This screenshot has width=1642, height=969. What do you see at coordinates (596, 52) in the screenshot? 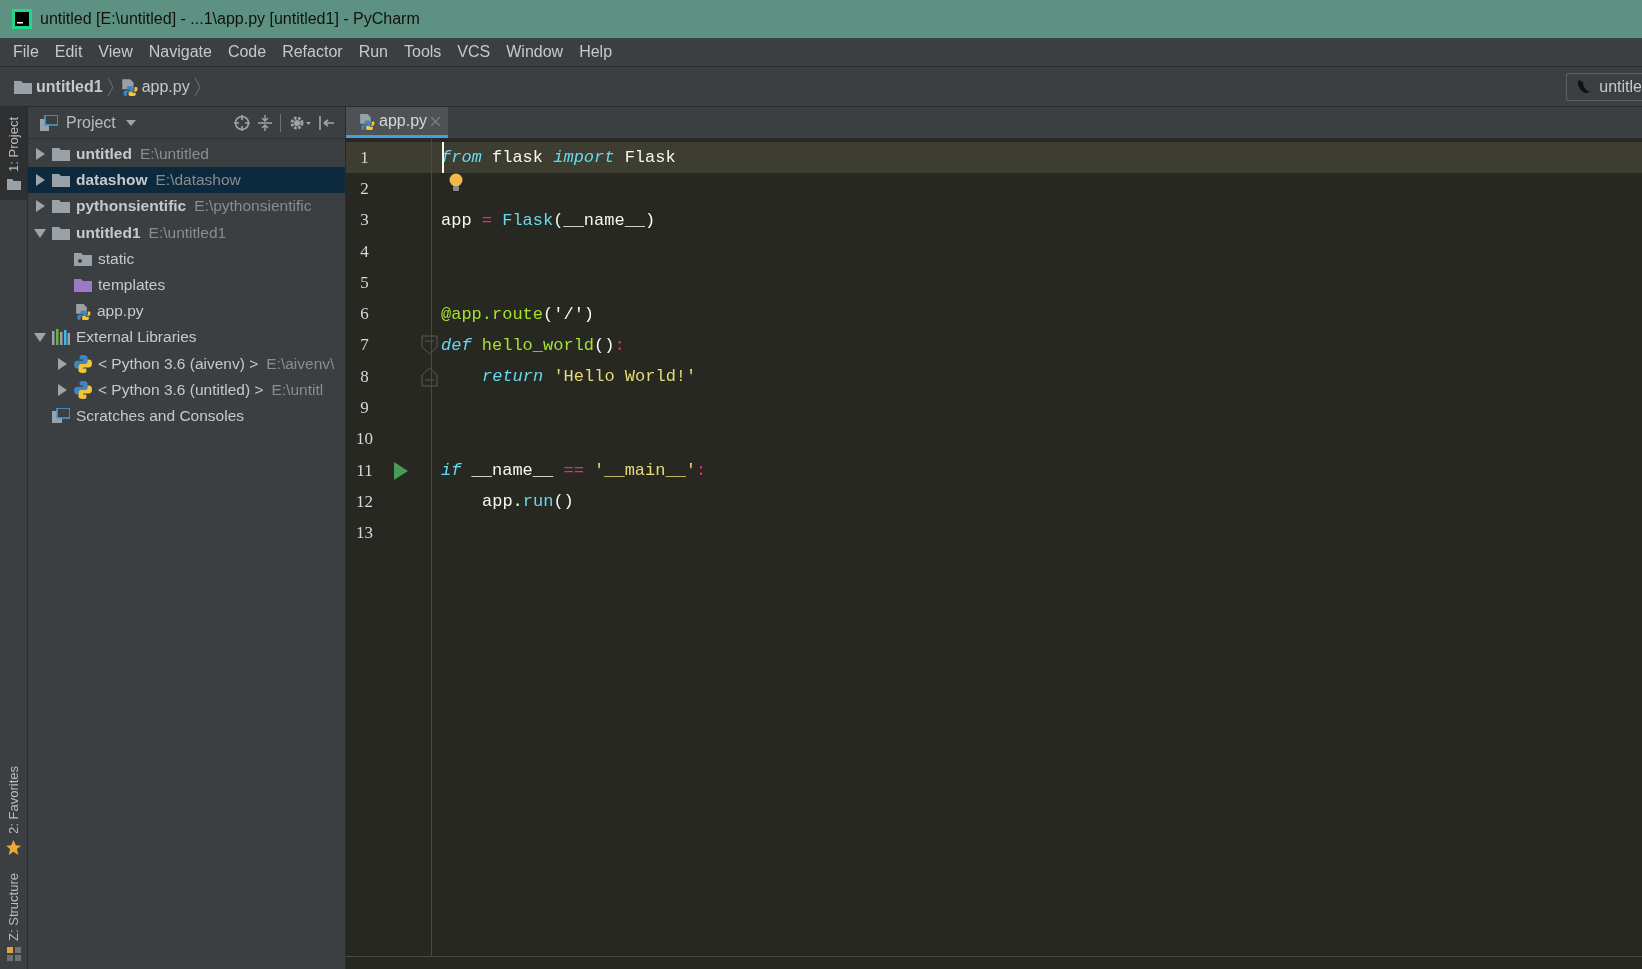
I see `menu-item: Help` at bounding box center [596, 52].